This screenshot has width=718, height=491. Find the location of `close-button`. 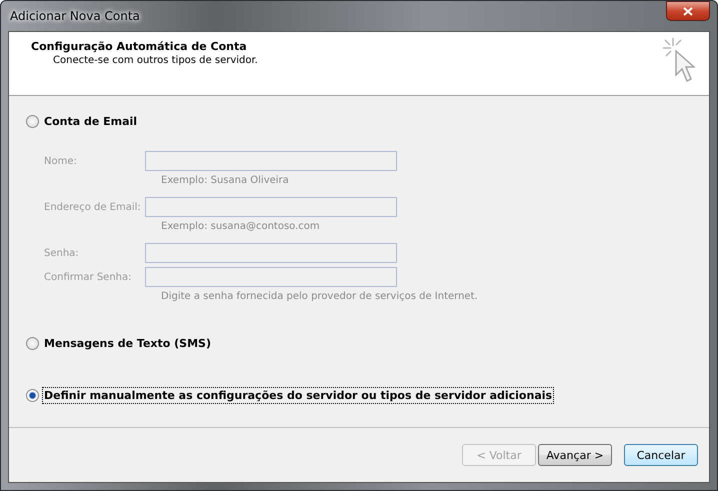

close-button is located at coordinates (688, 11).